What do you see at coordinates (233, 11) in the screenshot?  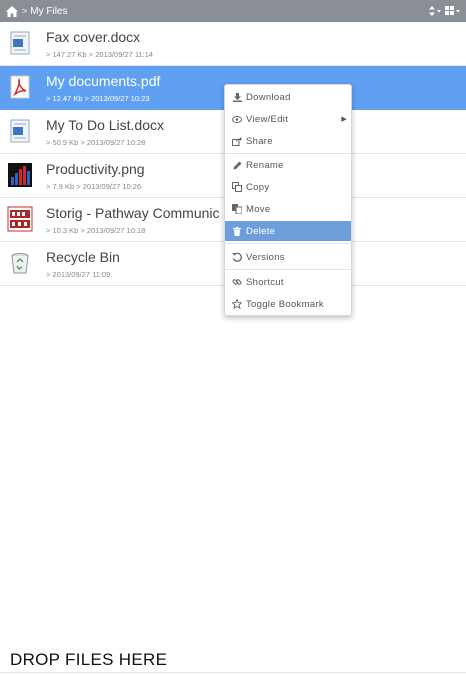 I see `top-bar: > My Files` at bounding box center [233, 11].